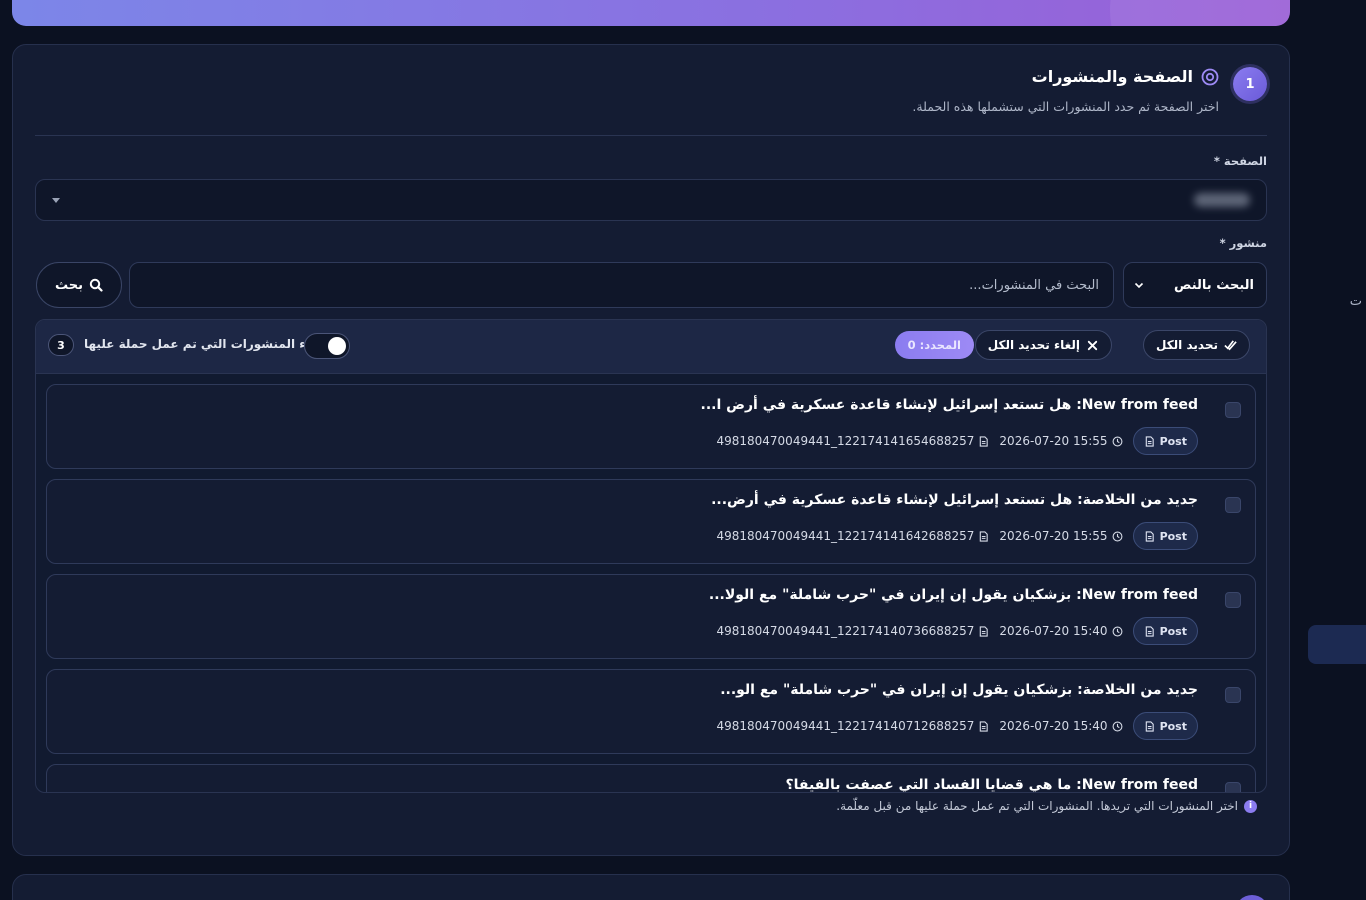 This screenshot has height=900, width=1366. Describe the element at coordinates (651, 200) in the screenshot. I see `page-select` at that location.